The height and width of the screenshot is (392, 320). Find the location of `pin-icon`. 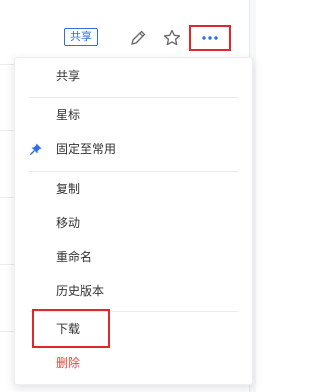

pin-icon is located at coordinates (36, 149).